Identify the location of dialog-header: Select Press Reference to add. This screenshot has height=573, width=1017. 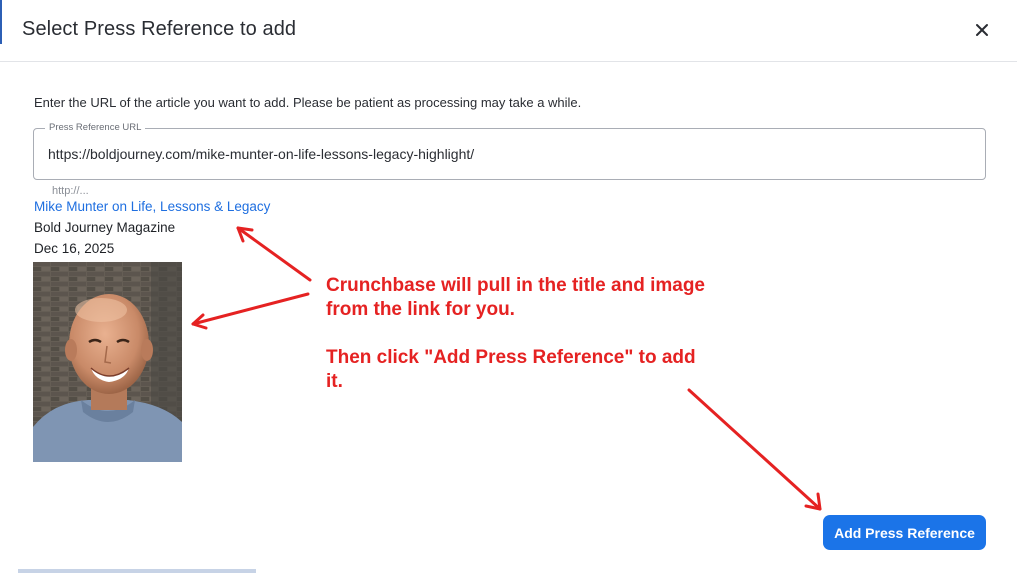
(508, 31).